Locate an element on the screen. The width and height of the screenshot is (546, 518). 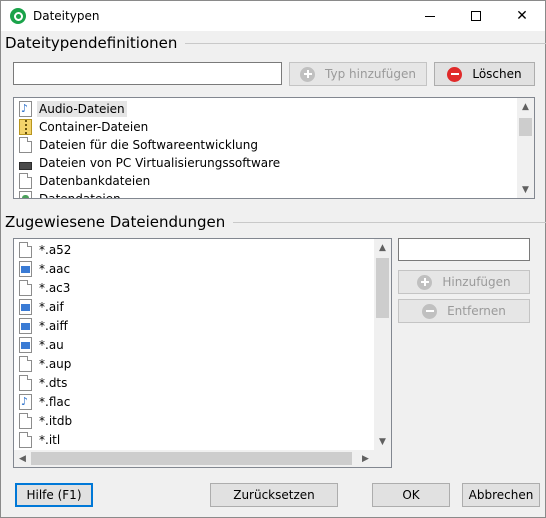
app-logo-icon is located at coordinates (18, 16).